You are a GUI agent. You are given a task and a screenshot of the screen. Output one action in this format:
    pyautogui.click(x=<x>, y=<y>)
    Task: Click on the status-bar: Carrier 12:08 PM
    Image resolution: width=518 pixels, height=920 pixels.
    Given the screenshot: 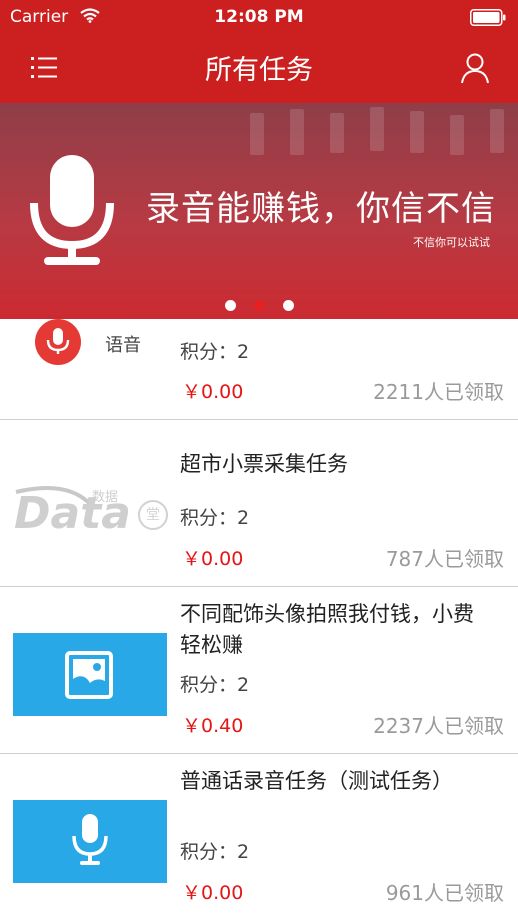 What is the action you would take?
    pyautogui.click(x=259, y=17)
    